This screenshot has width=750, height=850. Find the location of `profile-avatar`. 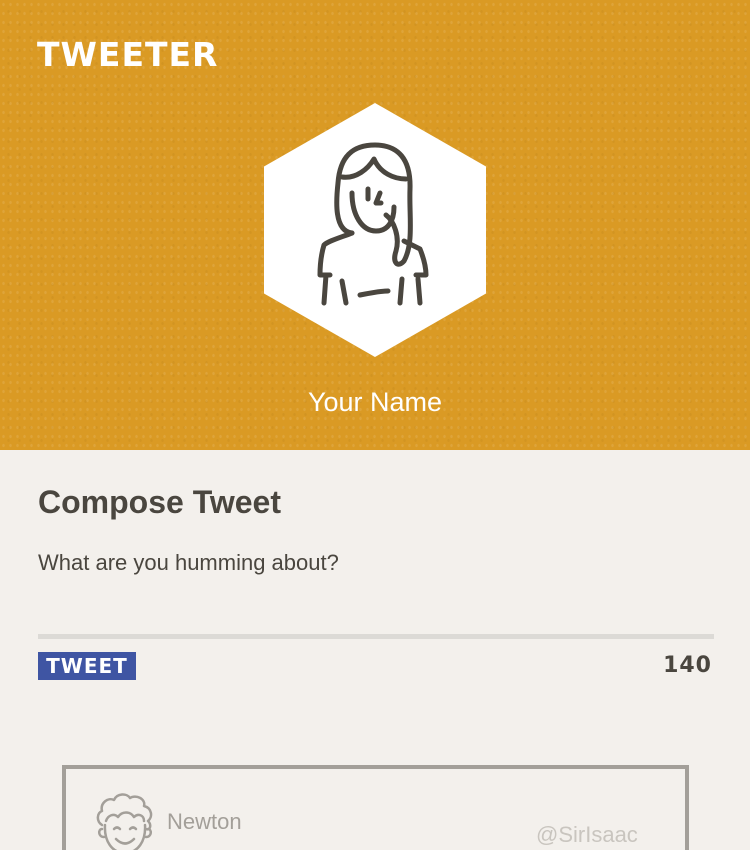

profile-avatar is located at coordinates (375, 230).